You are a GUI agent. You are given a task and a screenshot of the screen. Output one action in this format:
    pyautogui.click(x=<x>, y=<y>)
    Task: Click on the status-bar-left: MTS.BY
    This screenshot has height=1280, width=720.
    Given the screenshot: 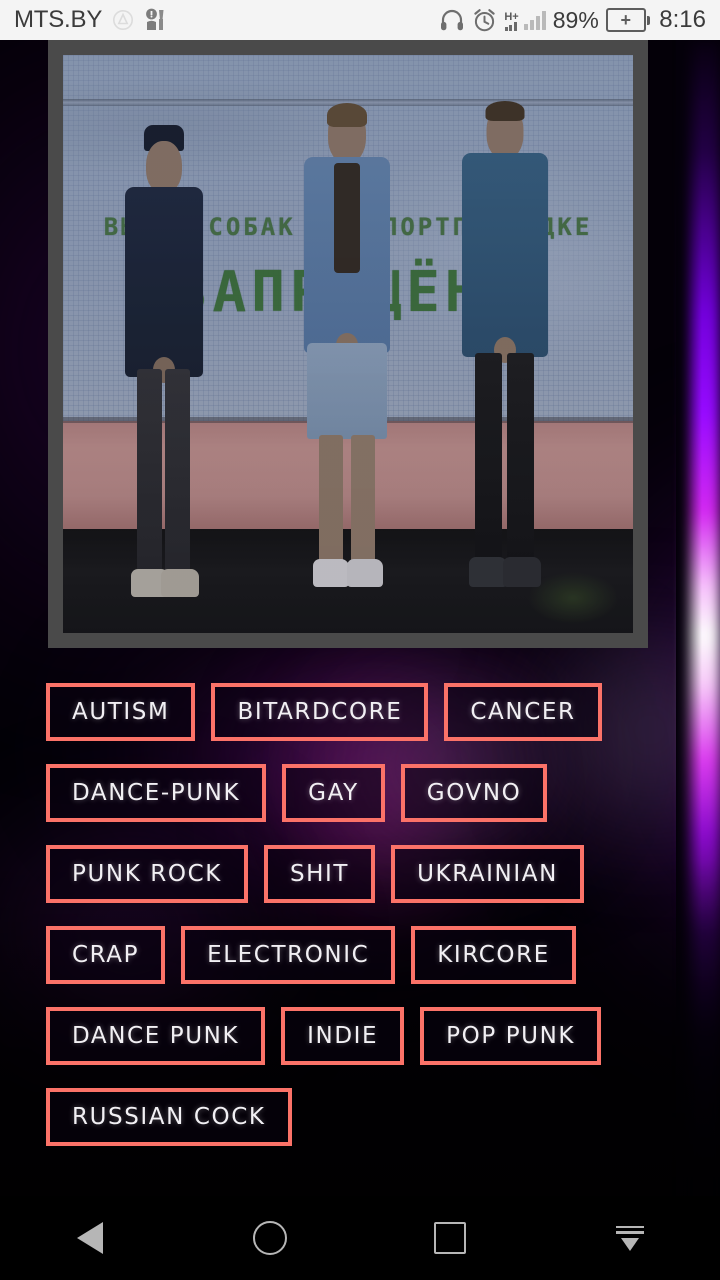 What is the action you would take?
    pyautogui.click(x=92, y=20)
    